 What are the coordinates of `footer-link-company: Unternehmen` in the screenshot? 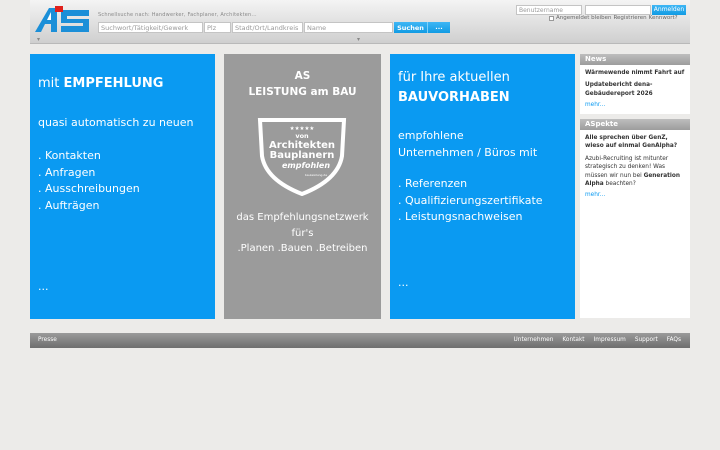 It's located at (534, 340).